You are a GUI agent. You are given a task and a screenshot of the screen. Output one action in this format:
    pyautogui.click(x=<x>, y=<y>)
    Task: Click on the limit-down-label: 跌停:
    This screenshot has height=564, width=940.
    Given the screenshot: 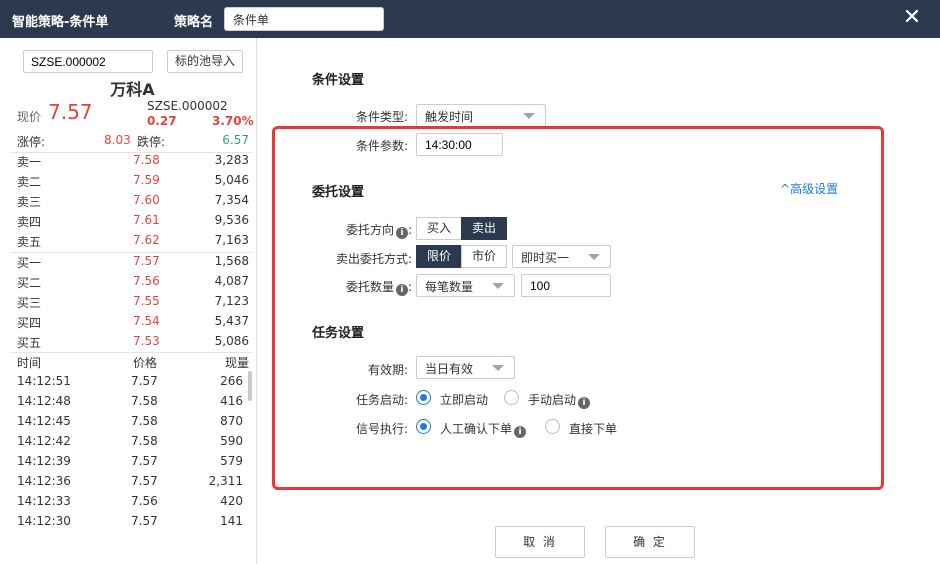 What is the action you would take?
    pyautogui.click(x=151, y=142)
    